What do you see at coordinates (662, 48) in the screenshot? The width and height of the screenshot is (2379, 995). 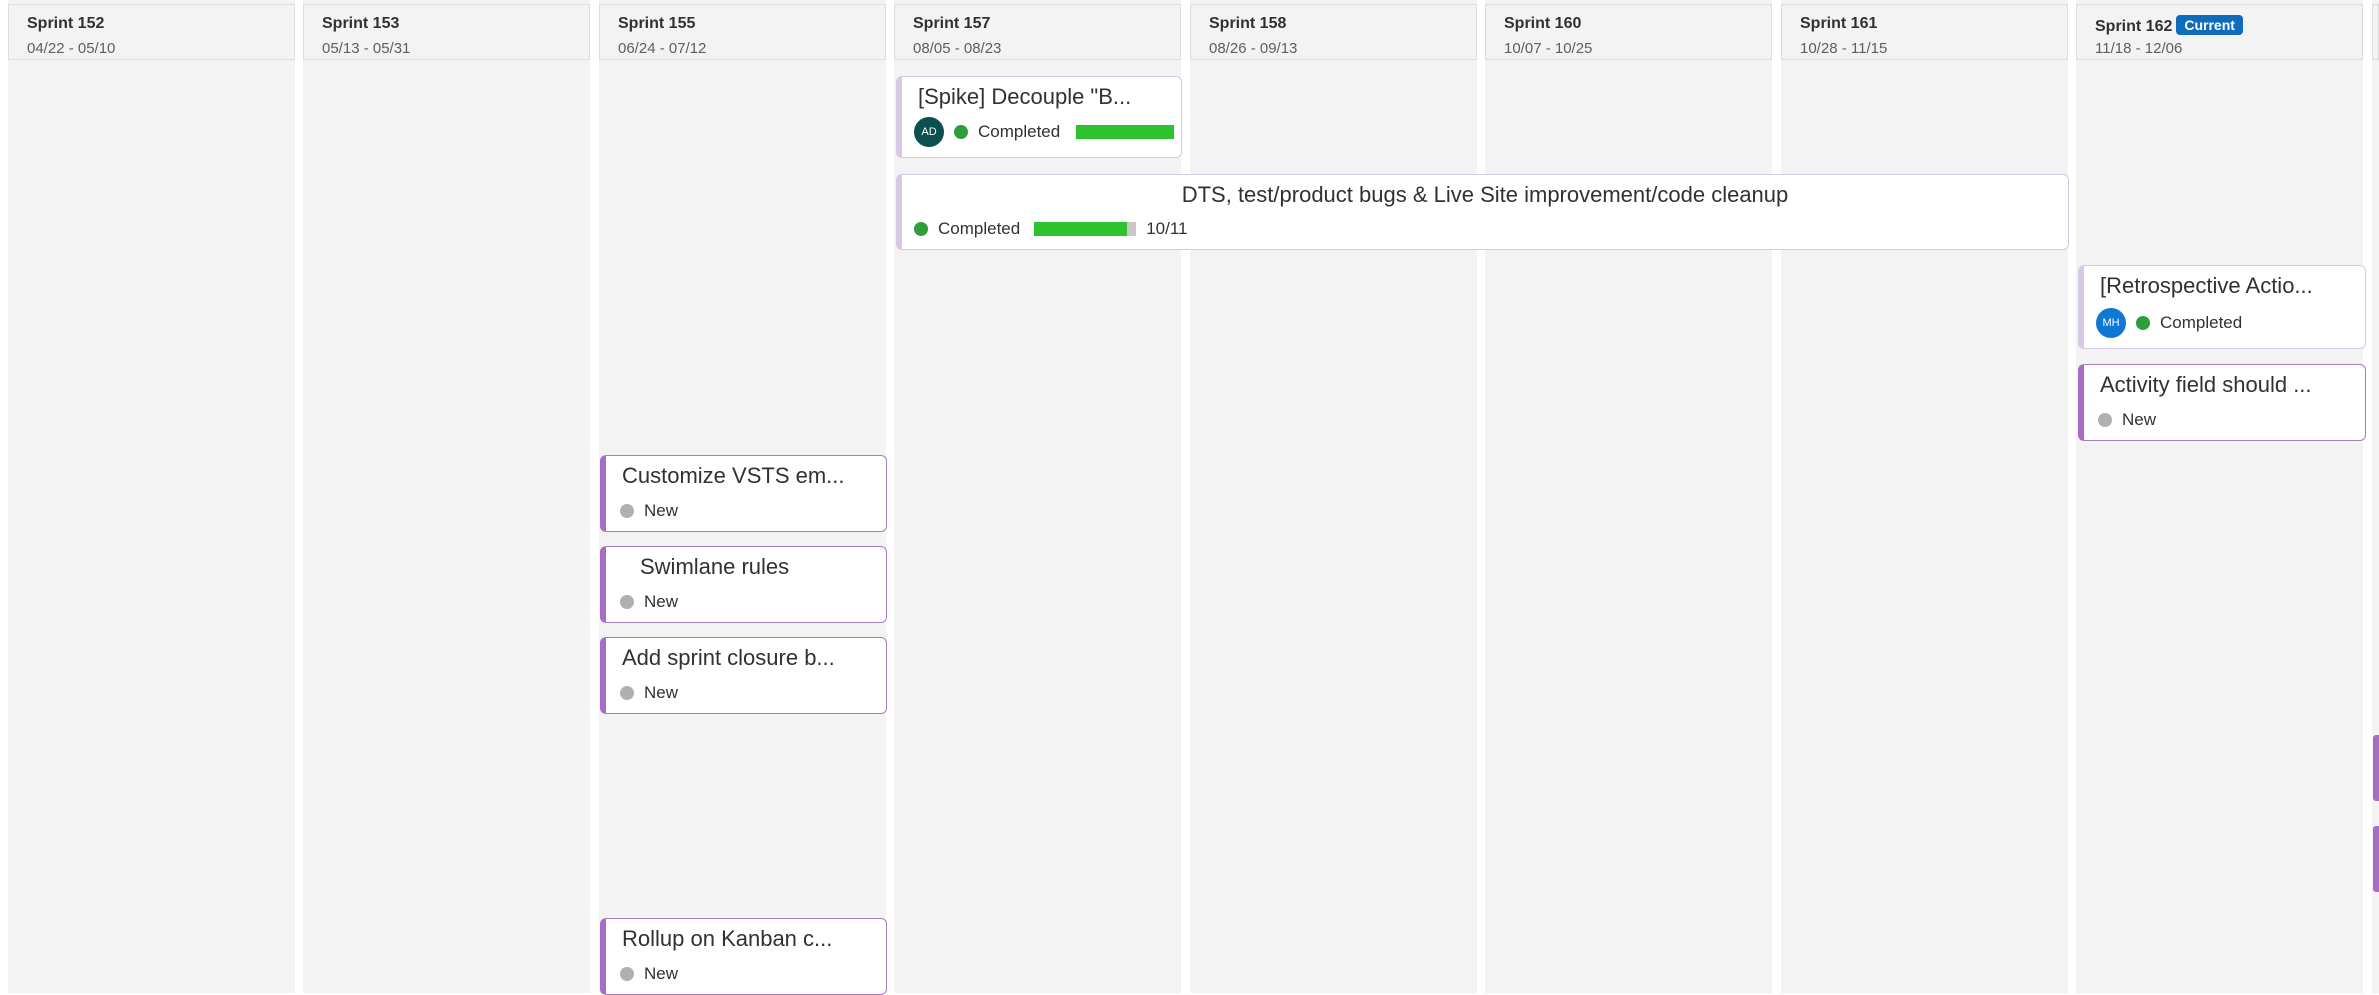 I see `sprint-dates: 06/24 - 07/12` at bounding box center [662, 48].